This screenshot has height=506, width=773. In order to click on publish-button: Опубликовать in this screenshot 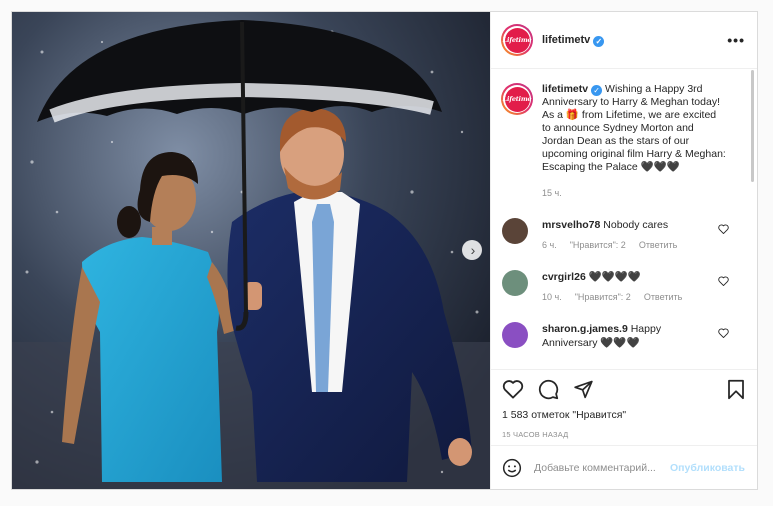, I will do `click(707, 468)`.